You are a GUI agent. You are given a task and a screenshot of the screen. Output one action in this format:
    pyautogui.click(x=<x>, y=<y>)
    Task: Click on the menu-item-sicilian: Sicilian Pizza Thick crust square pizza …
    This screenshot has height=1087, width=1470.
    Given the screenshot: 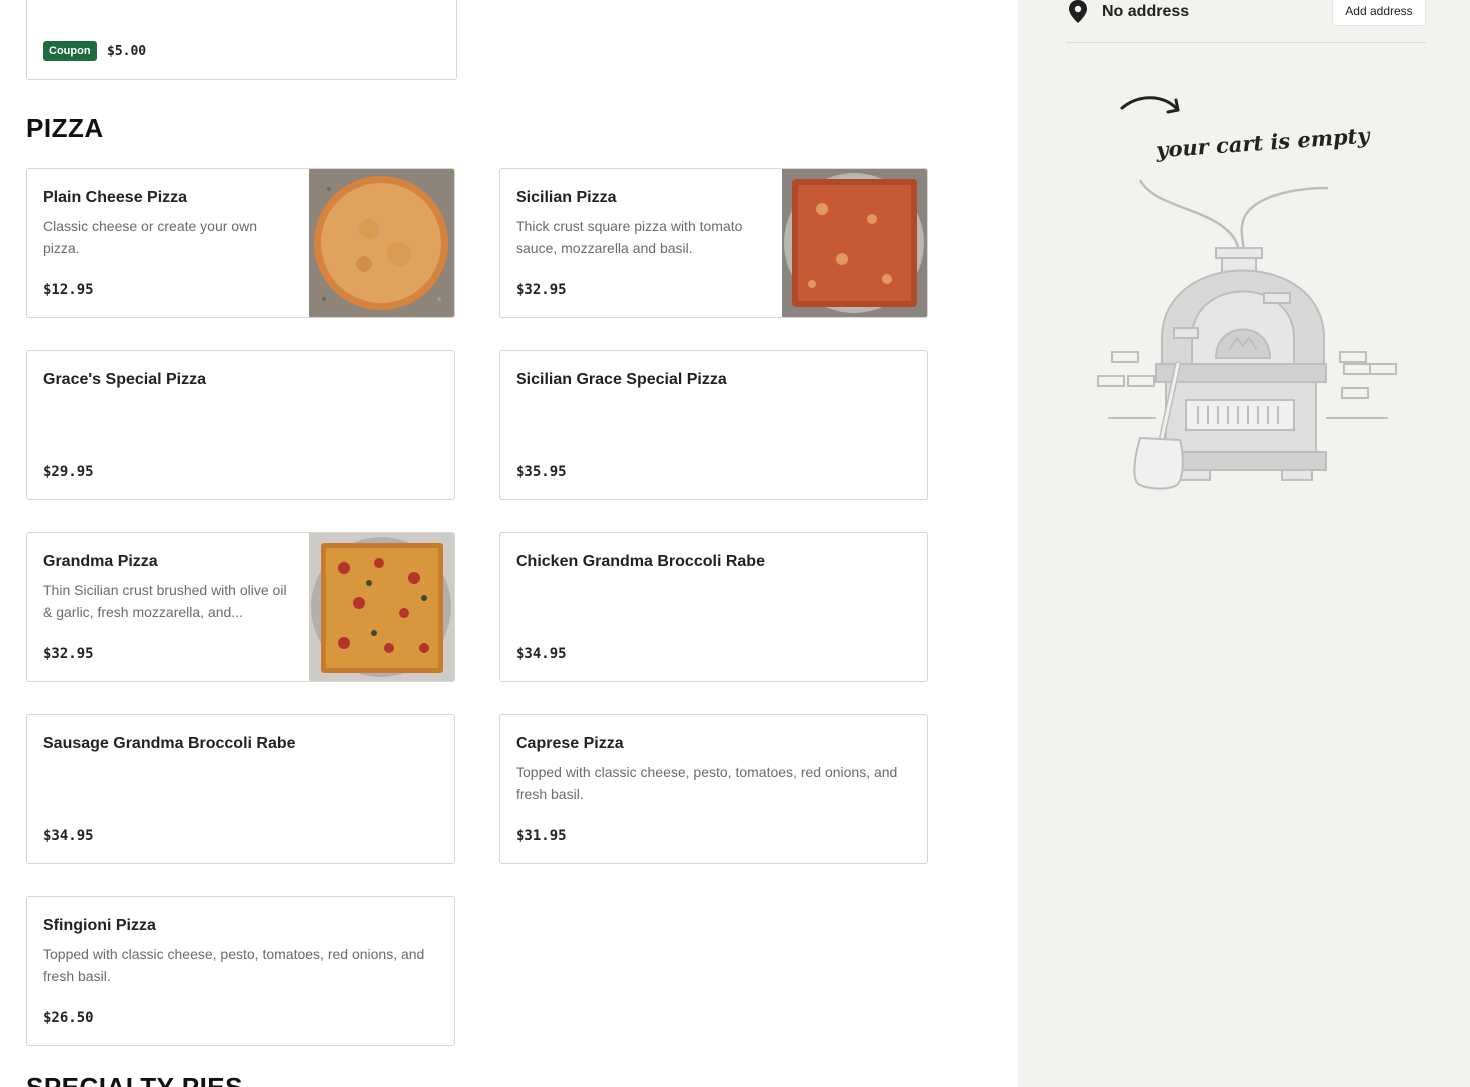 What is the action you would take?
    pyautogui.click(x=713, y=243)
    